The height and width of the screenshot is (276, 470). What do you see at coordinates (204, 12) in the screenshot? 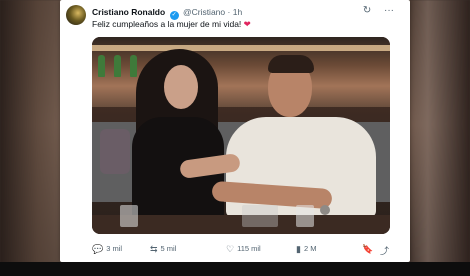
I see `author-handle: @Cristiano` at bounding box center [204, 12].